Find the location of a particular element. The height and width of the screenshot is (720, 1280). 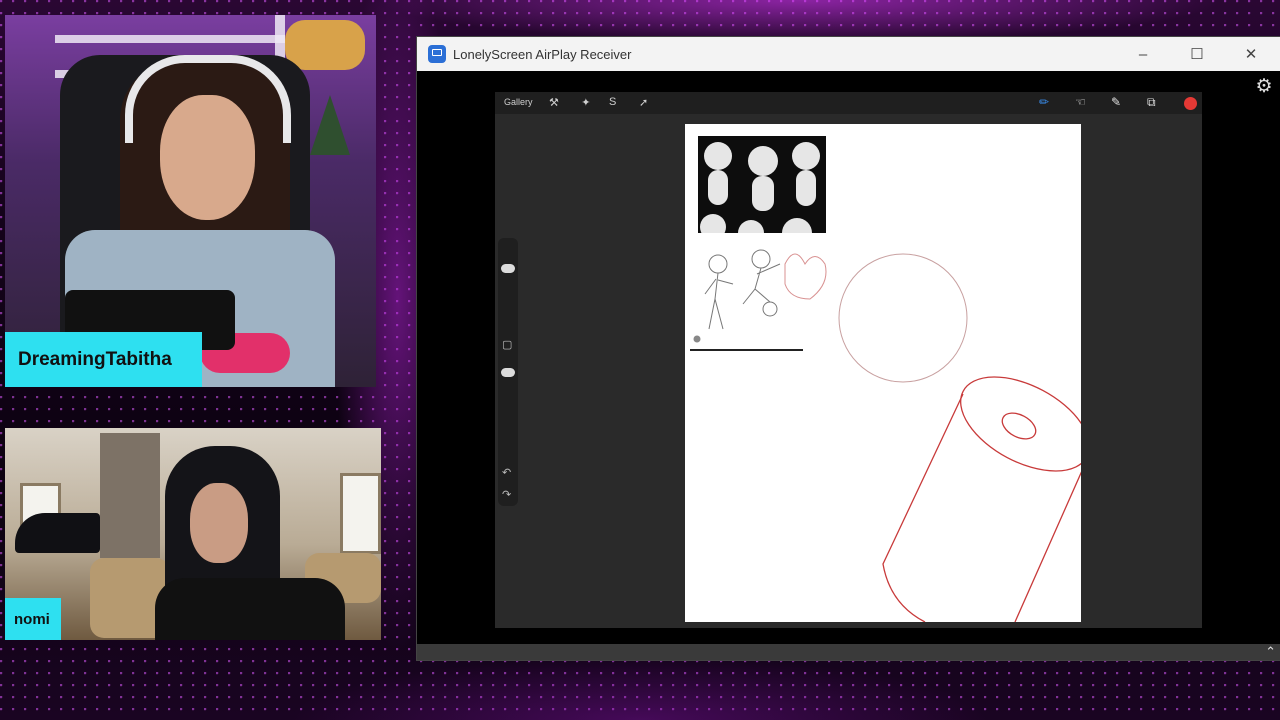

selection-icon: S is located at coordinates (612, 102).